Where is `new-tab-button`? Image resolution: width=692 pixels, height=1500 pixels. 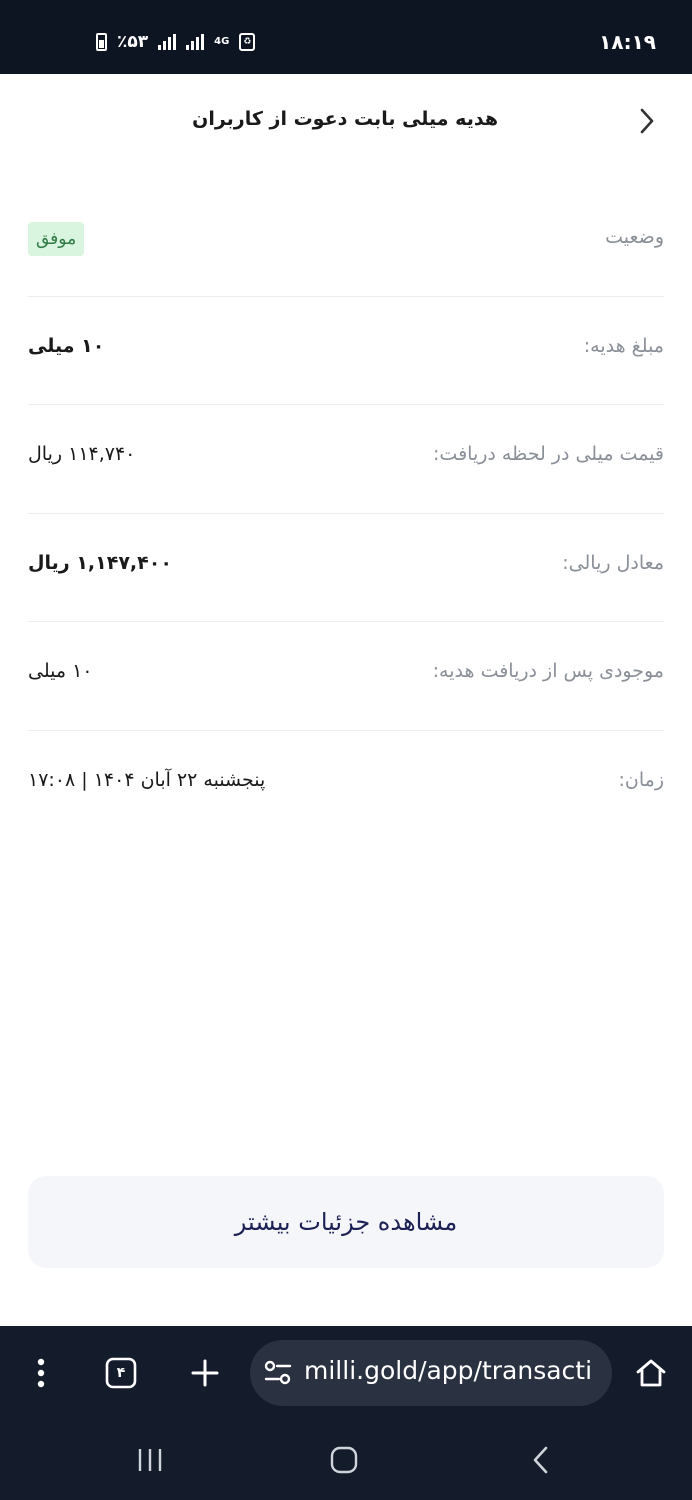 new-tab-button is located at coordinates (205, 1373).